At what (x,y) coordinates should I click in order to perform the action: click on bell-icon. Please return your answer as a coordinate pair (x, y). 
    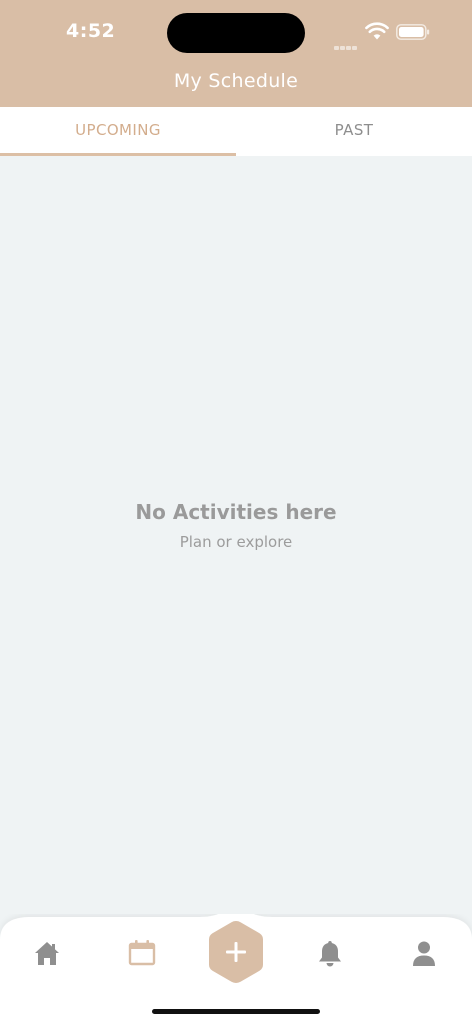
    Looking at the image, I should click on (330, 953).